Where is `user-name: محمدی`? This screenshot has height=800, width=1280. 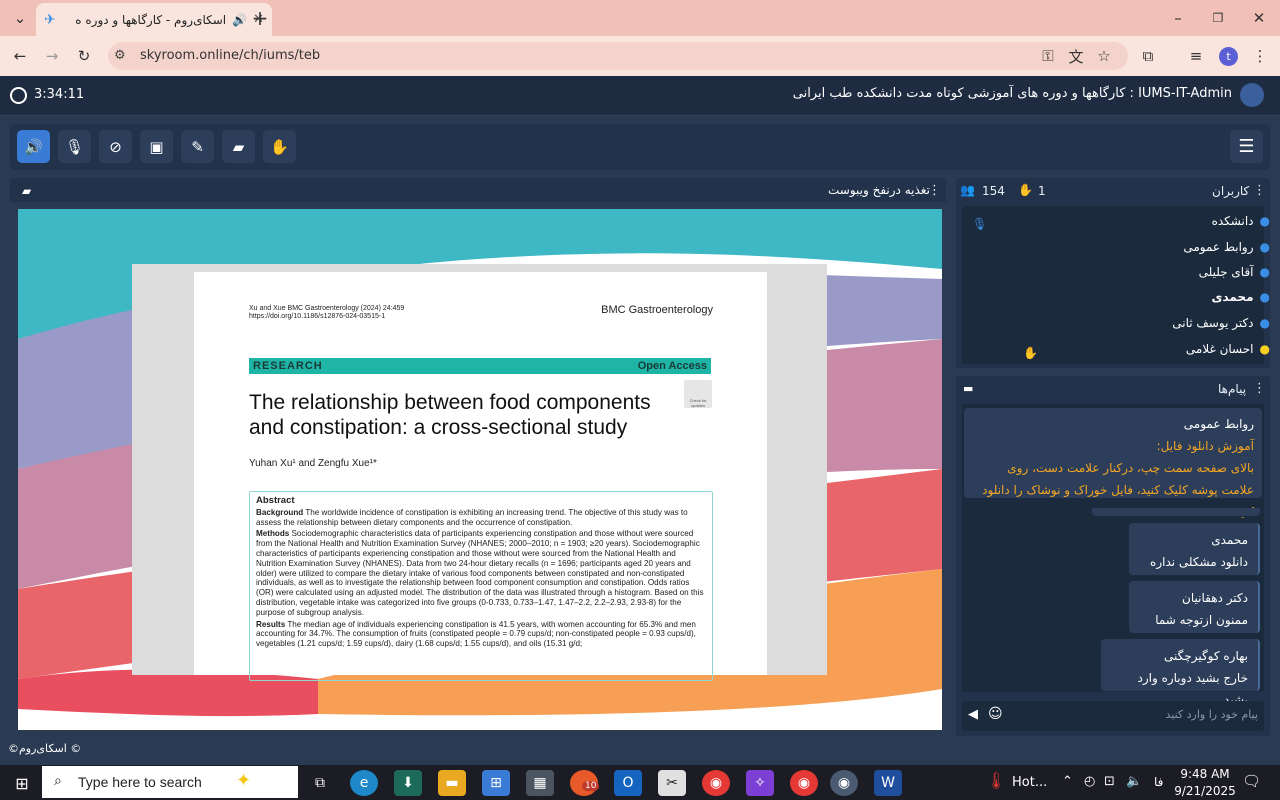 user-name: محمدی is located at coordinates (1232, 297).